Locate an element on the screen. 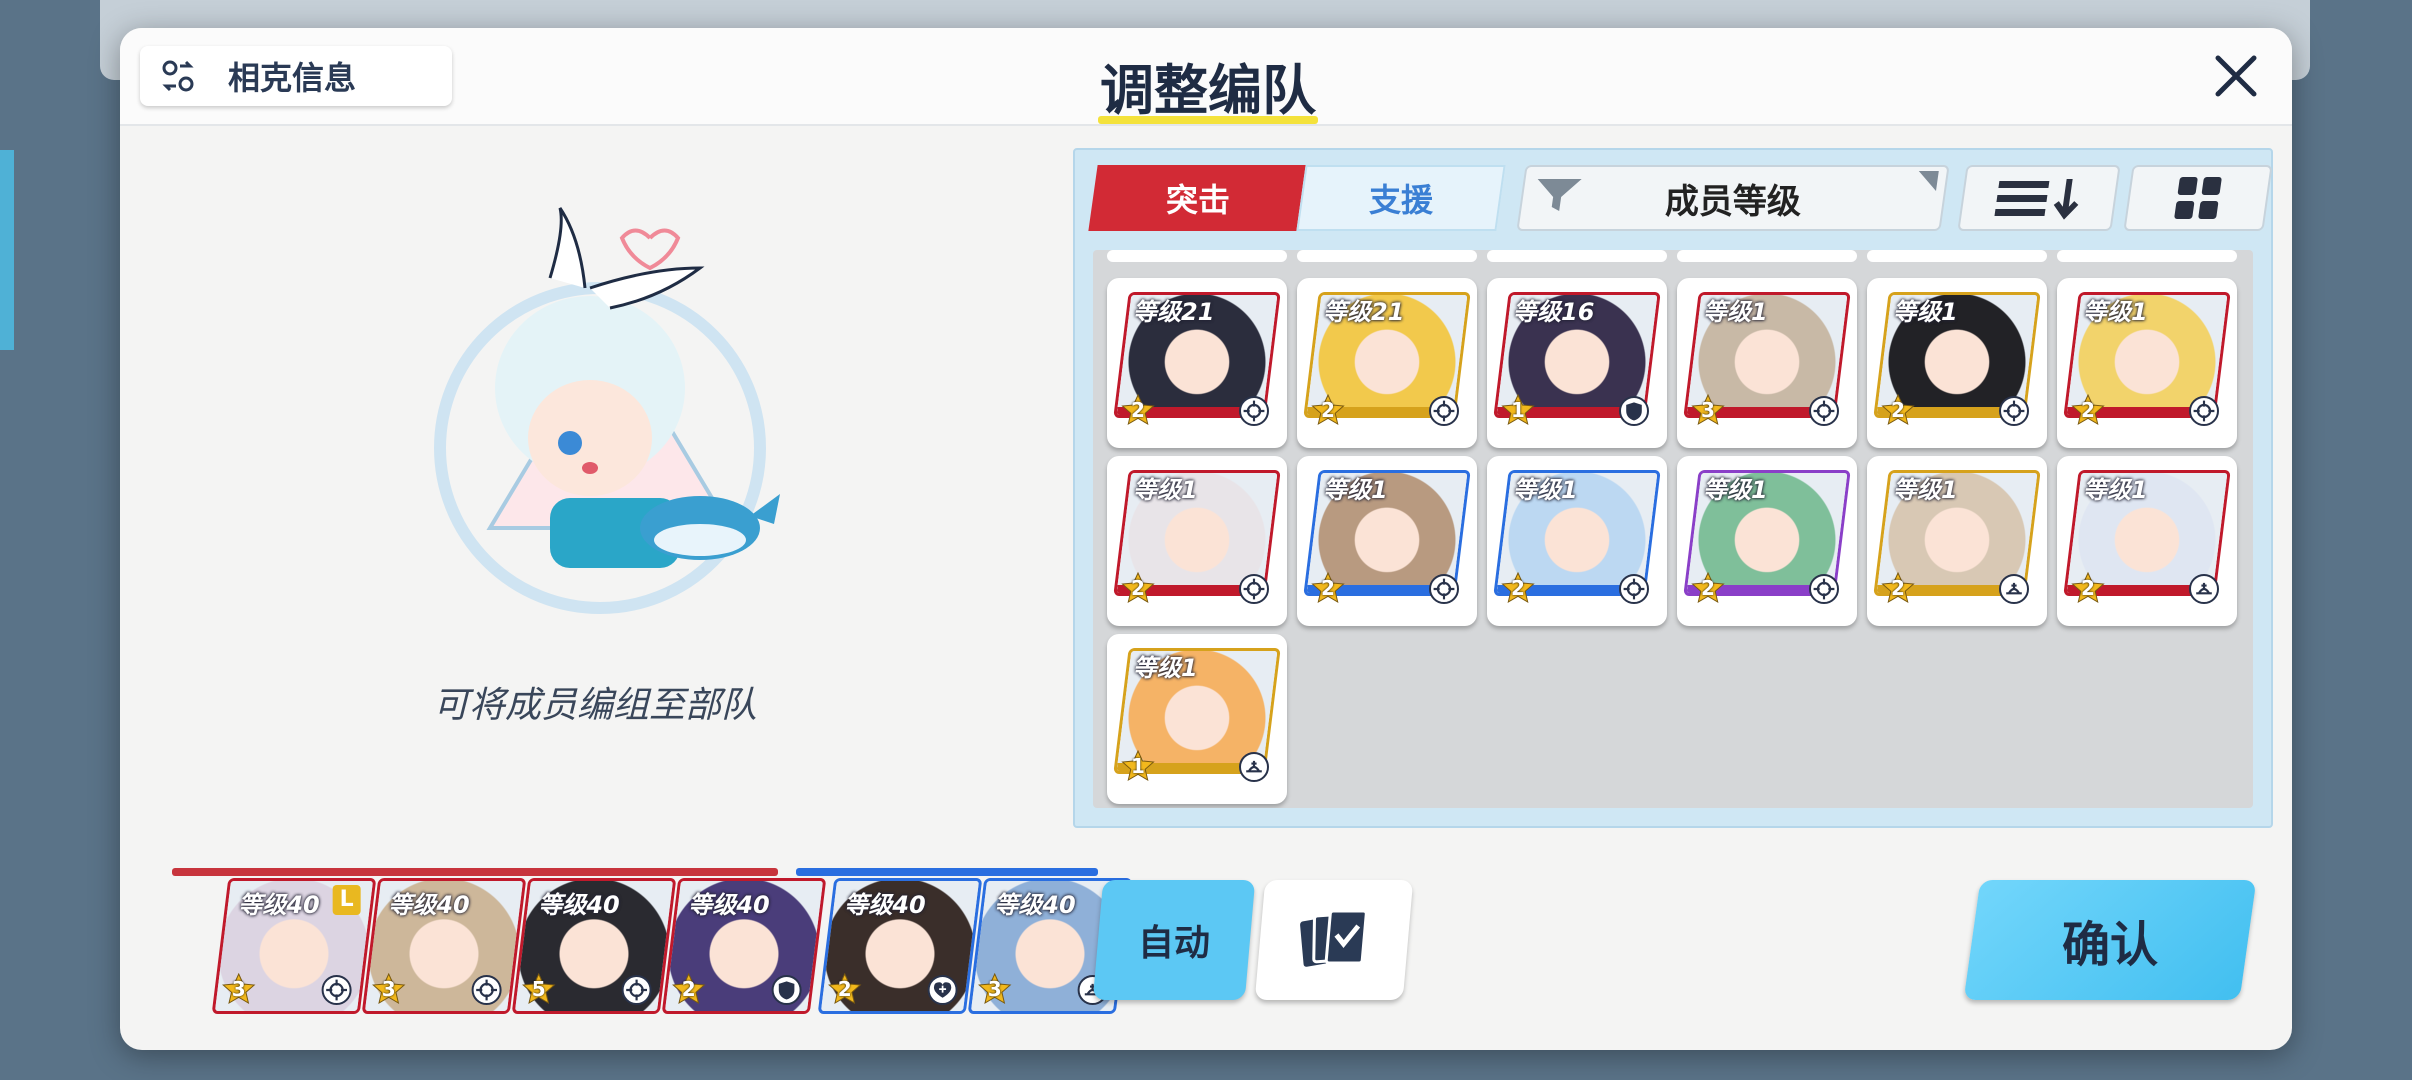 The width and height of the screenshot is (2412, 1080). star-count: 5 is located at coordinates (538, 989).